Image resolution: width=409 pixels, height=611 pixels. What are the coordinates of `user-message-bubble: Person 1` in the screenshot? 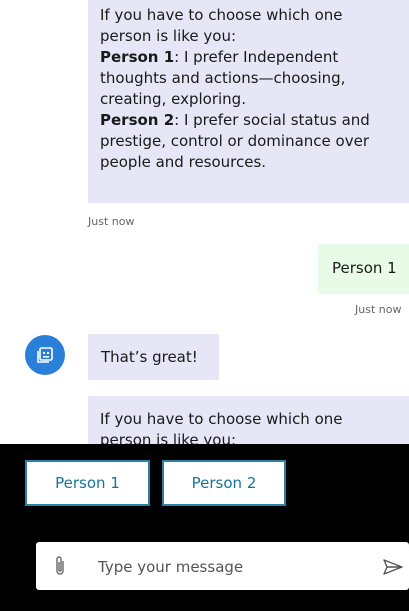 It's located at (363, 269).